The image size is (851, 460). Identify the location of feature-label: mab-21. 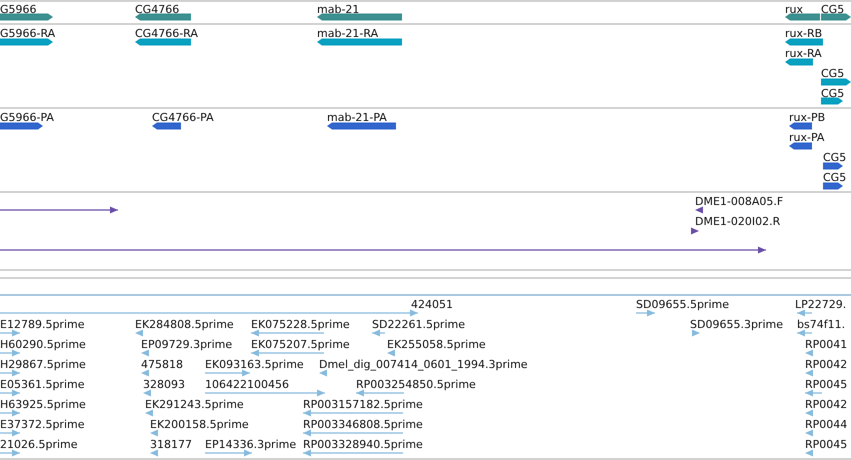
(338, 9).